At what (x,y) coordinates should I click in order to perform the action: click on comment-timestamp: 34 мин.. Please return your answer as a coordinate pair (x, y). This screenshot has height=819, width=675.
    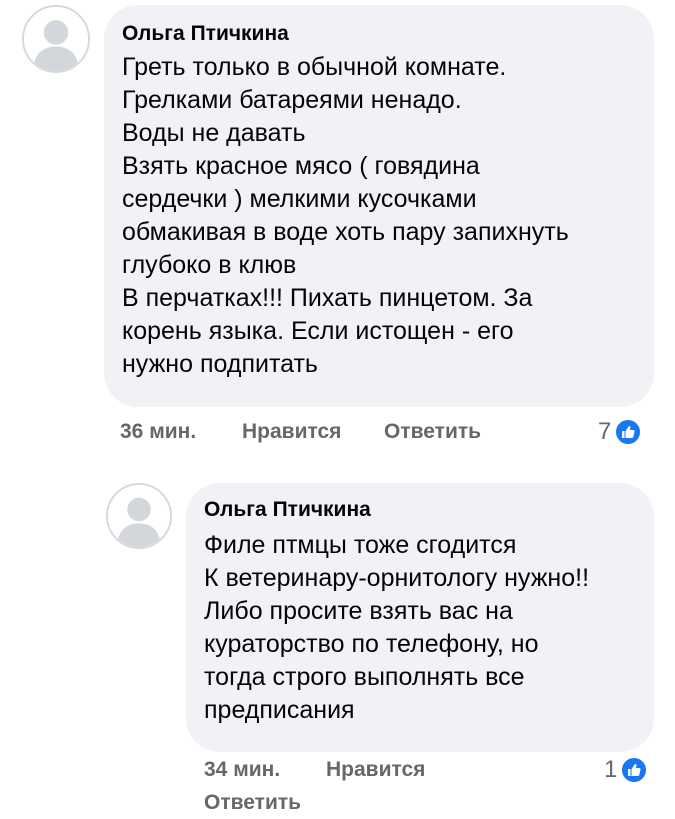
    Looking at the image, I should click on (242, 770).